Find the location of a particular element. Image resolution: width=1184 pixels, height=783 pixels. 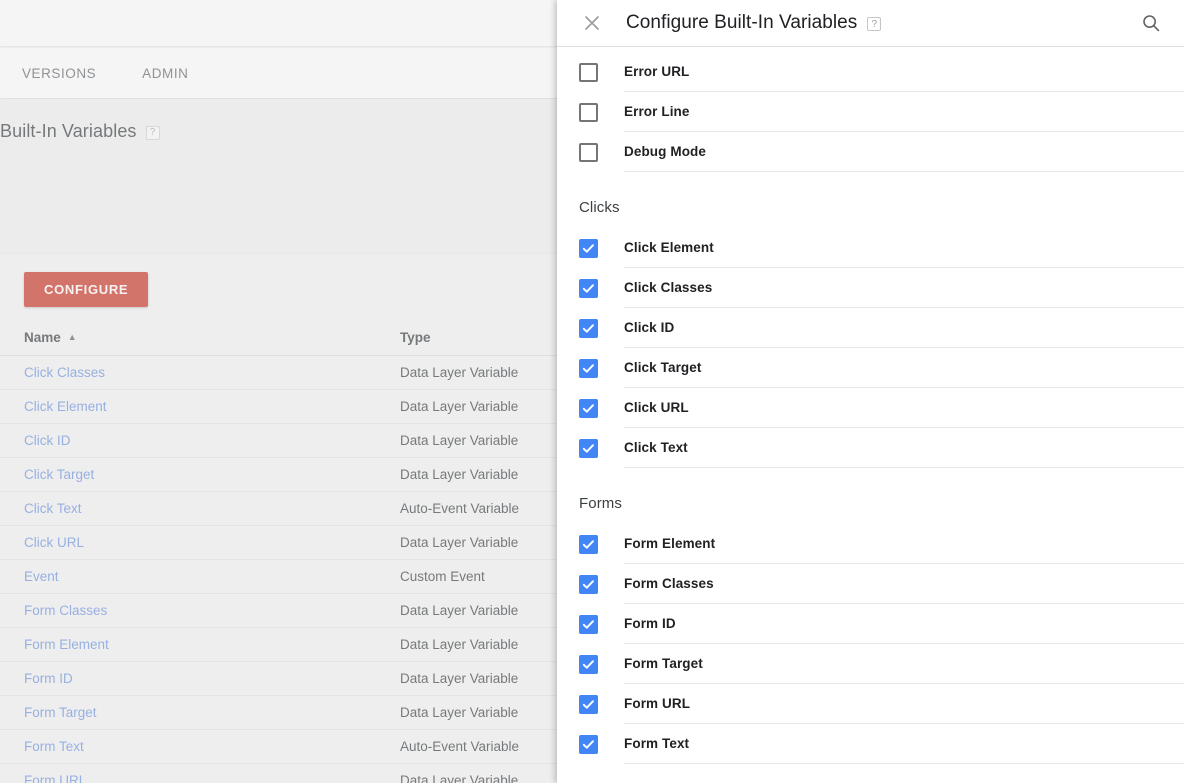

checkbox-label-wrap: Click Element is located at coordinates (904, 248).